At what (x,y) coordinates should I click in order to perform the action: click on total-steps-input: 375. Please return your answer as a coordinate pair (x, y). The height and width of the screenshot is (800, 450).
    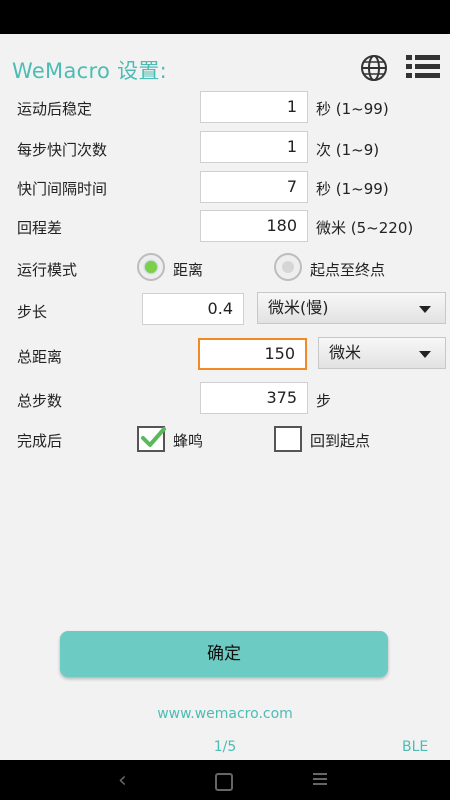
    Looking at the image, I should click on (254, 398).